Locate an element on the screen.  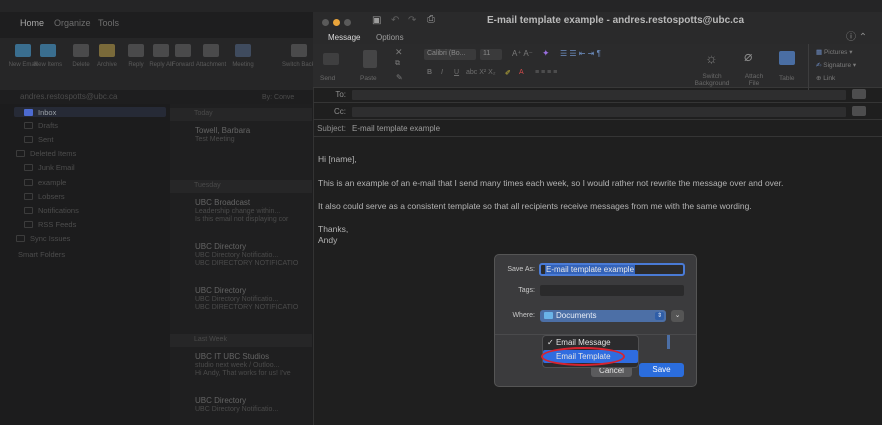
send-icon is located at coordinates (331, 59).